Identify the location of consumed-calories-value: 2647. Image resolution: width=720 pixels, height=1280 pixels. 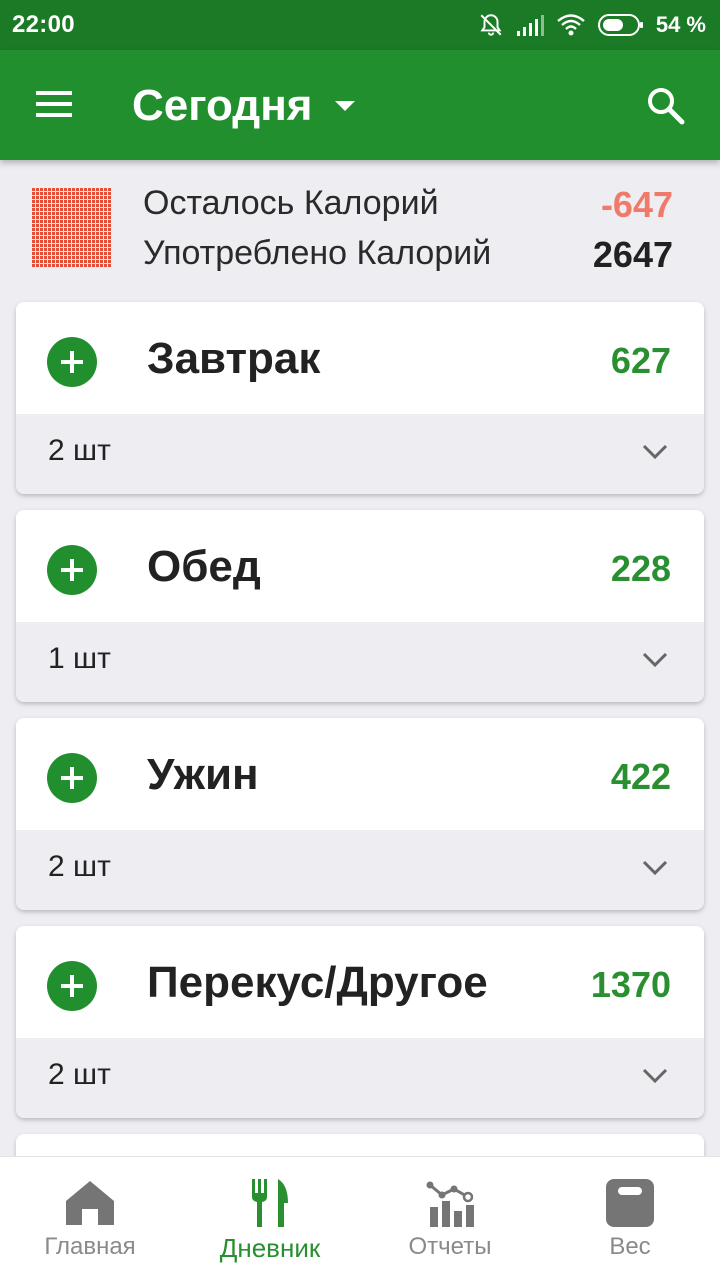
(632, 254).